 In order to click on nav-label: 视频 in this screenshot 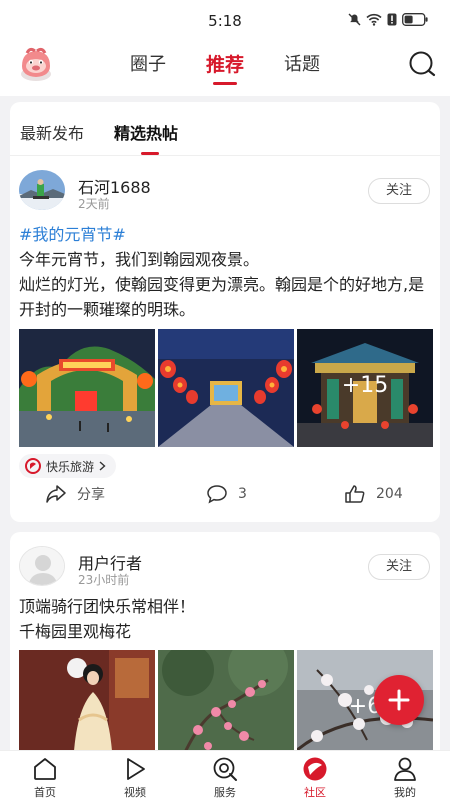, I will do `click(135, 792)`.